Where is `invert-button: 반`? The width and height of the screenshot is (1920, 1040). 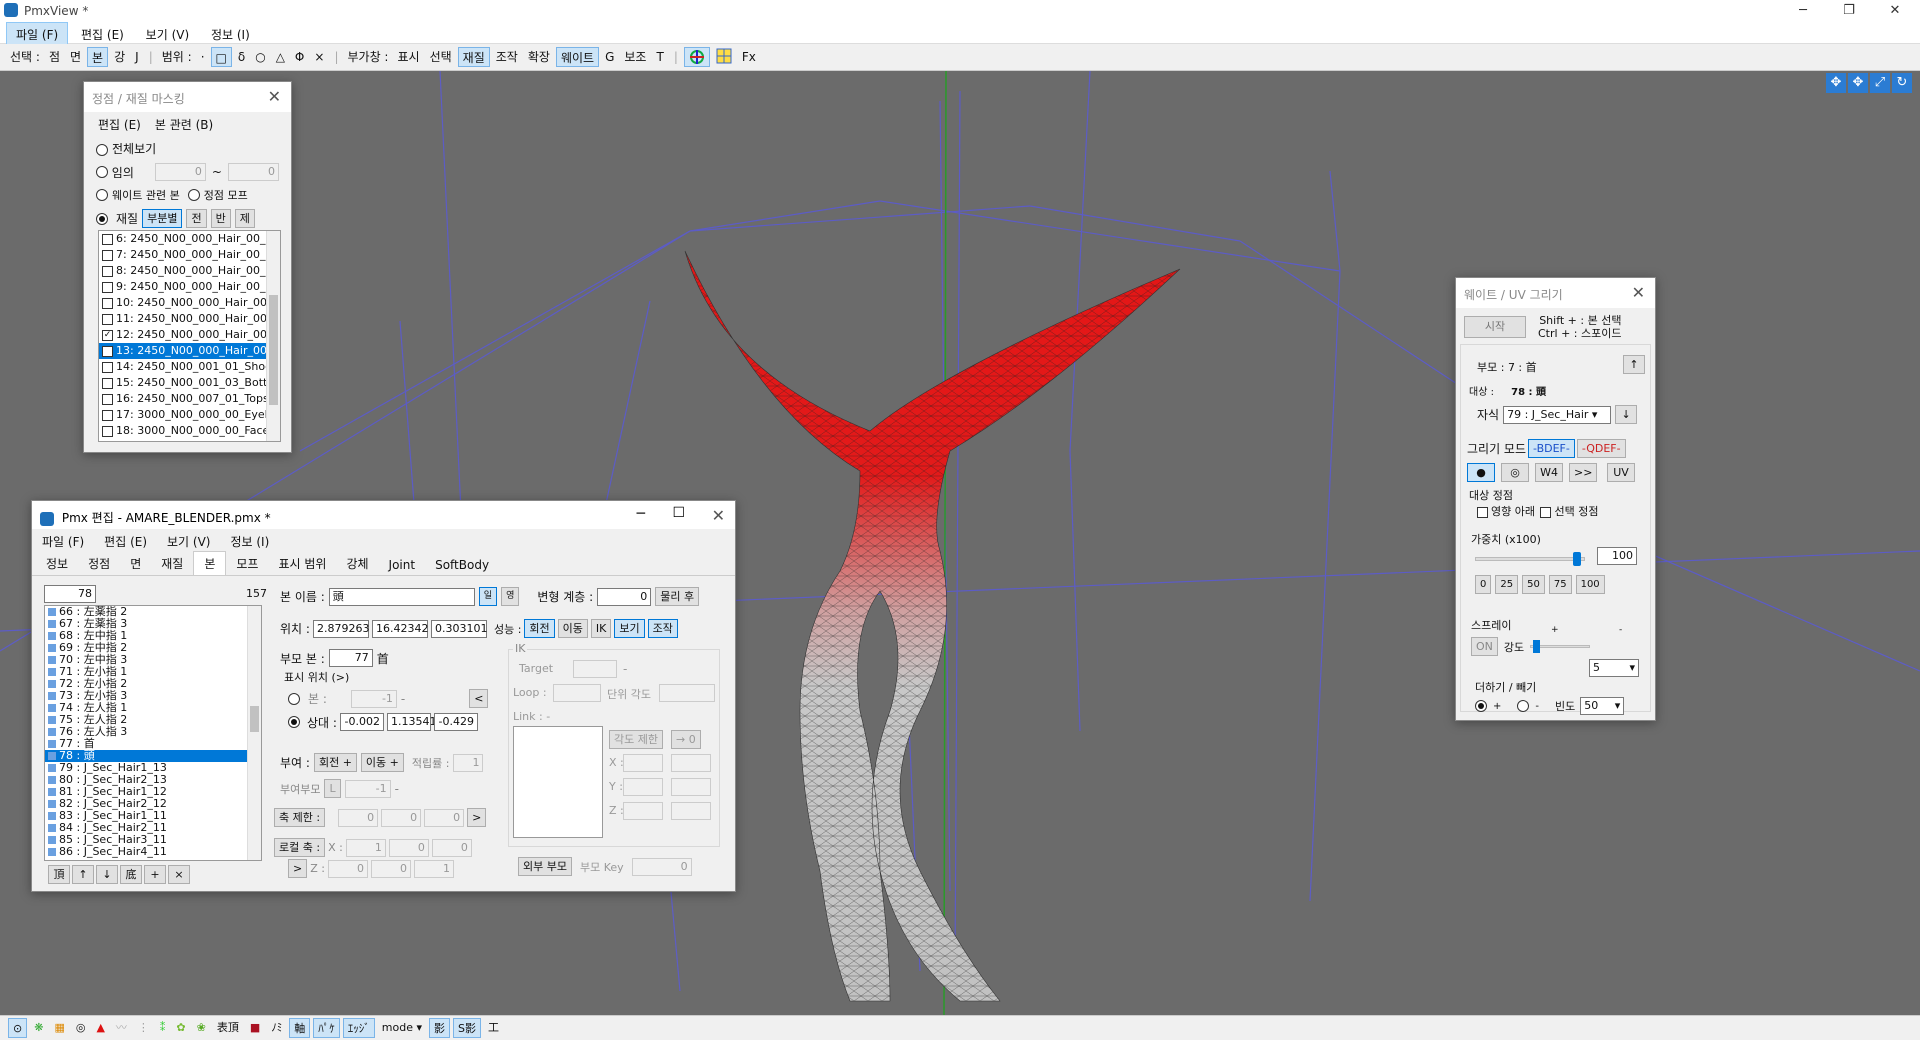 invert-button: 반 is located at coordinates (220, 218).